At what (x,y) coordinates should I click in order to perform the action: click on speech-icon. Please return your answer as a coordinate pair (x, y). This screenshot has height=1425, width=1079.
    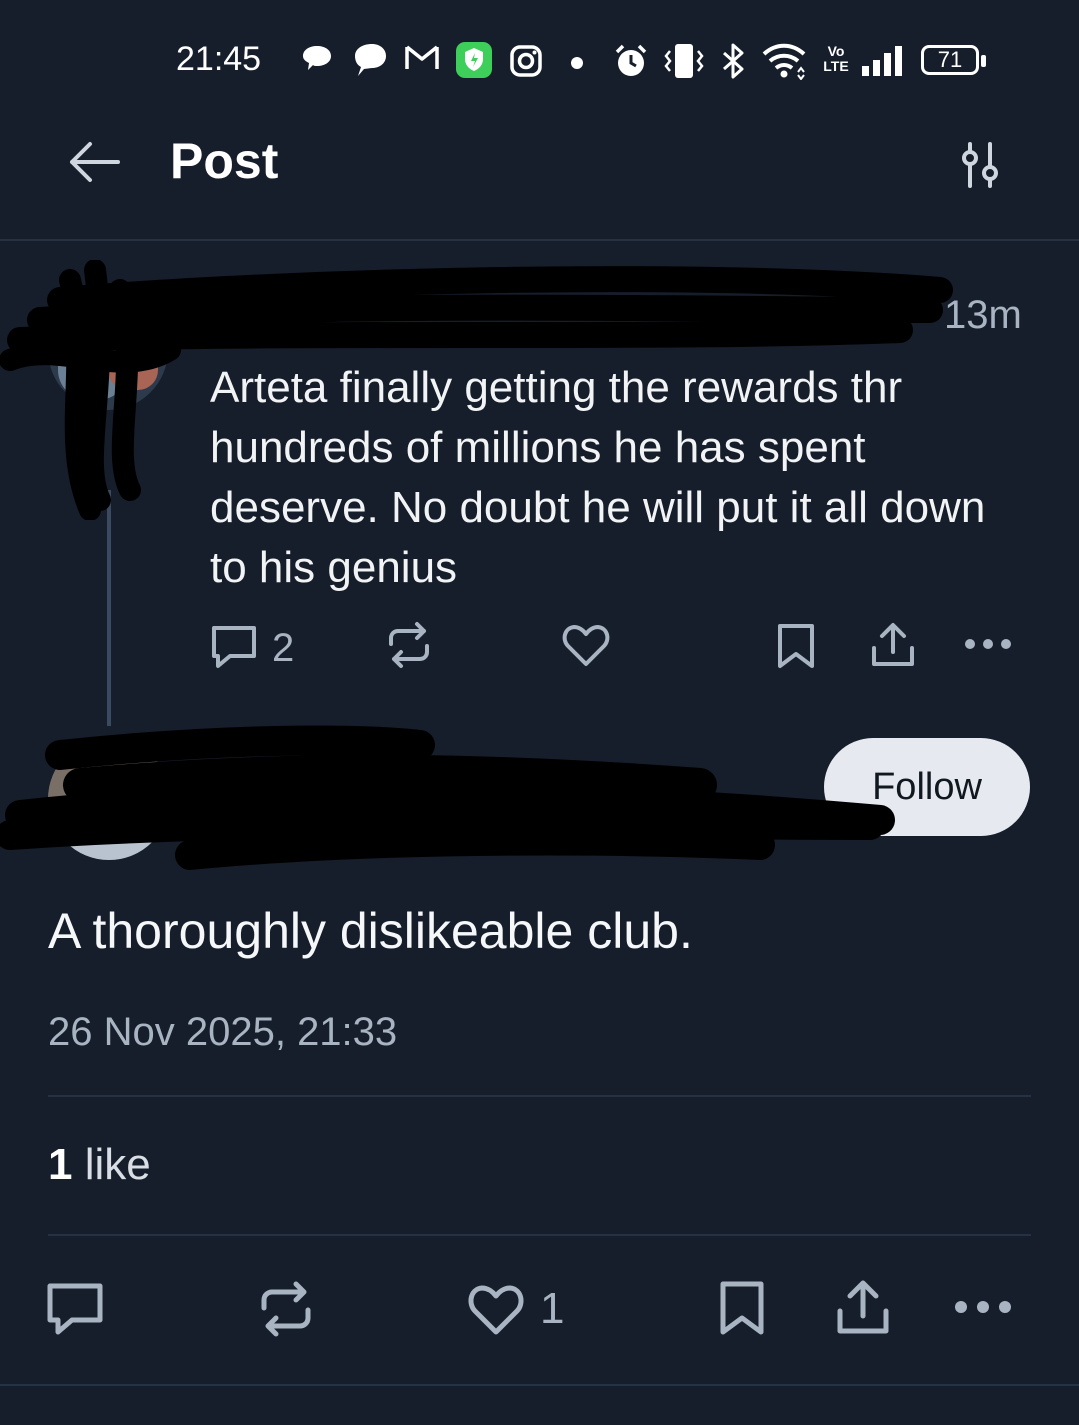
    Looking at the image, I should click on (370, 60).